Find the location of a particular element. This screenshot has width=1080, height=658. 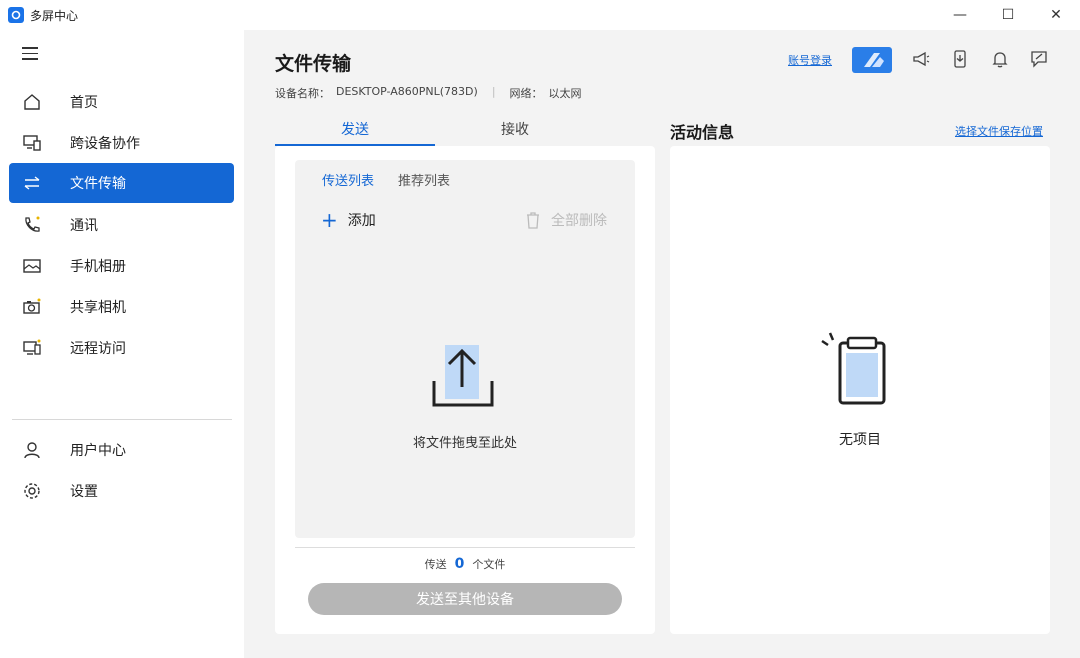

sidebar-item-home: 首页 is located at coordinates (121, 102).